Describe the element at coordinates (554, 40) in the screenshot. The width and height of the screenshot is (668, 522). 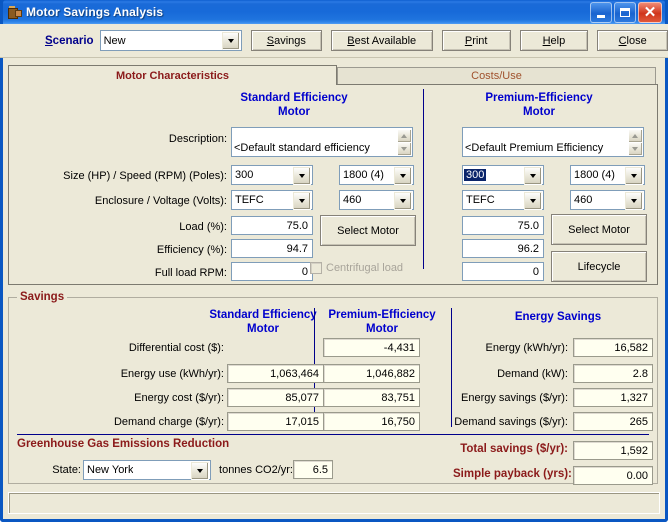
I see `help-button: Help` at that location.